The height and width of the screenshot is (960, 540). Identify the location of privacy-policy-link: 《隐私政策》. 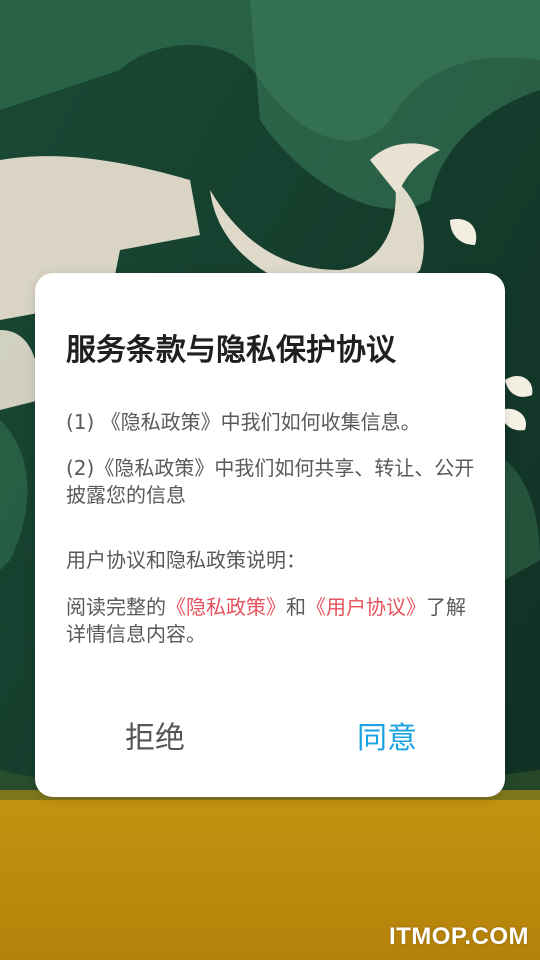
(226, 607).